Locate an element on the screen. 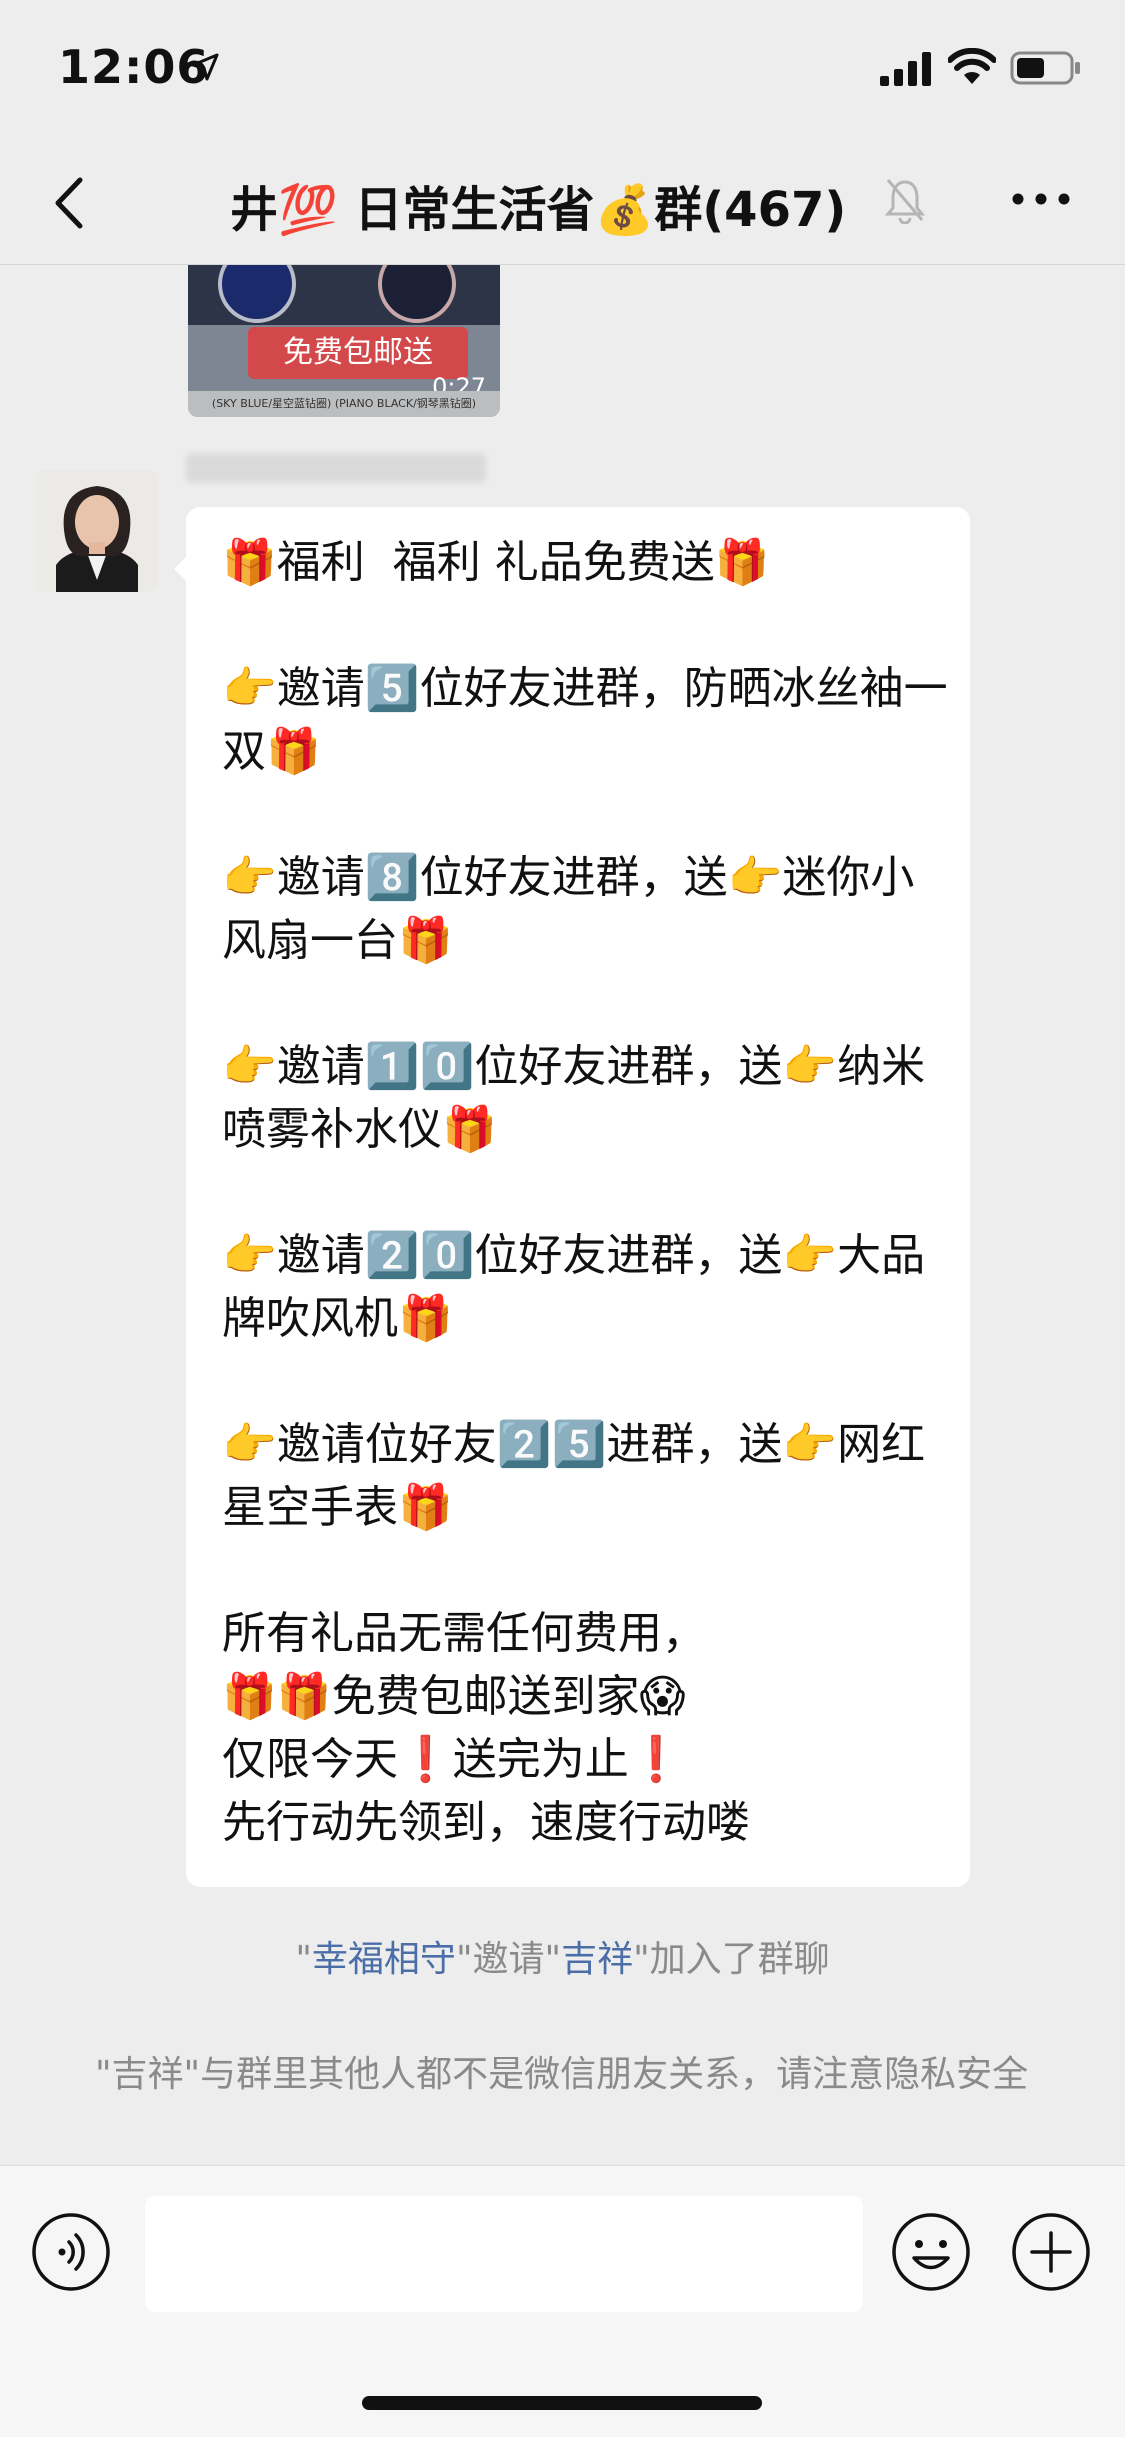 This screenshot has width=1125, height=2437. privacy-notice: "吉祥"与群里其他人都不是微信朋友关系，请注意隐私安全 is located at coordinates (562, 2074).